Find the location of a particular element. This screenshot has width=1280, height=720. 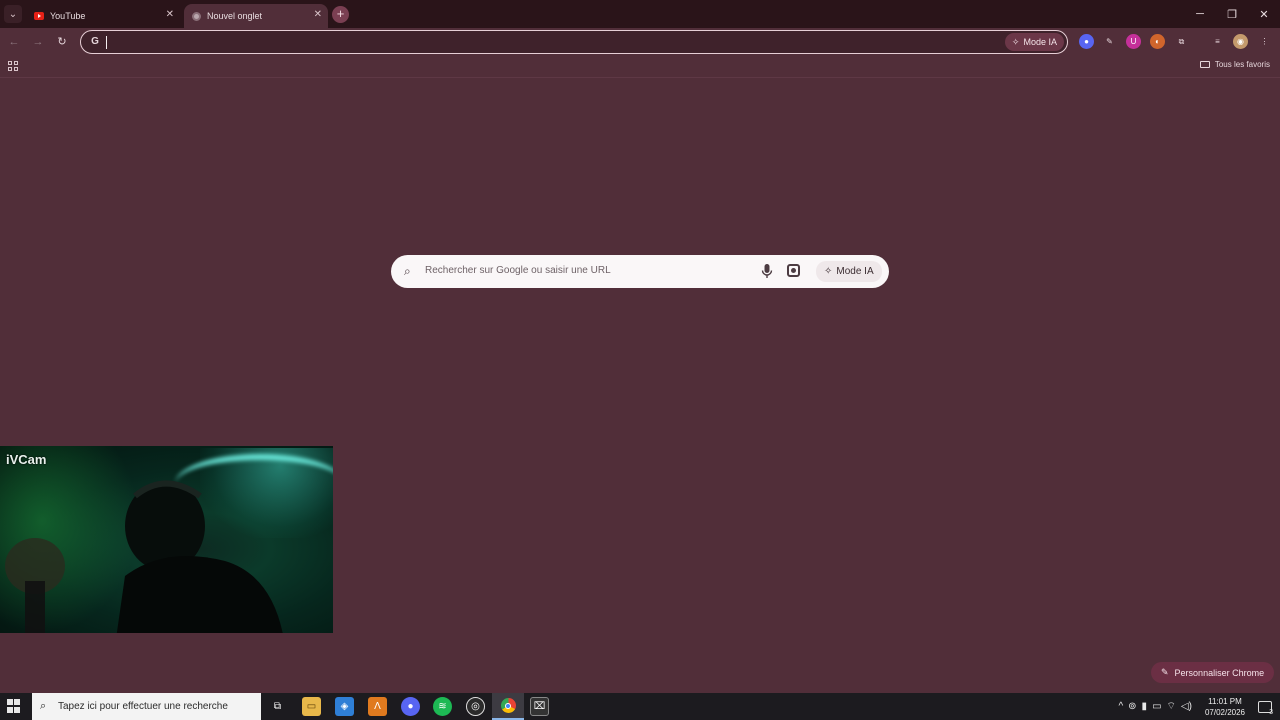

all-bookmarks-button: Tous les favoris is located at coordinates (1234, 64).